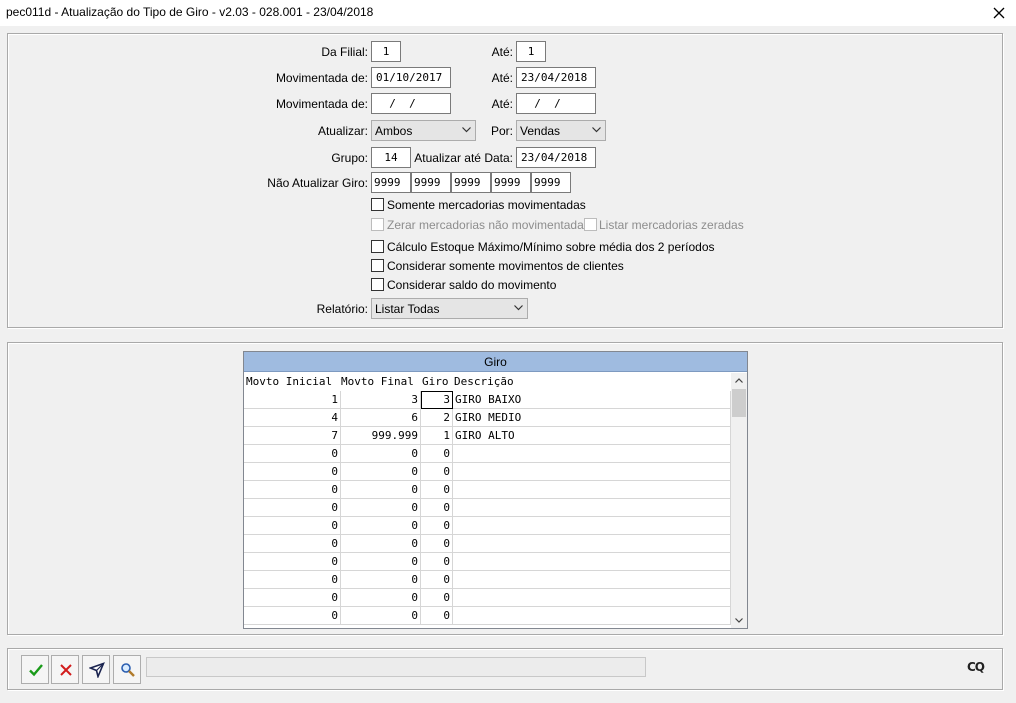 The width and height of the screenshot is (1016, 703). What do you see at coordinates (411, 77) in the screenshot?
I see `mov1-from-input: 01/10/2017` at bounding box center [411, 77].